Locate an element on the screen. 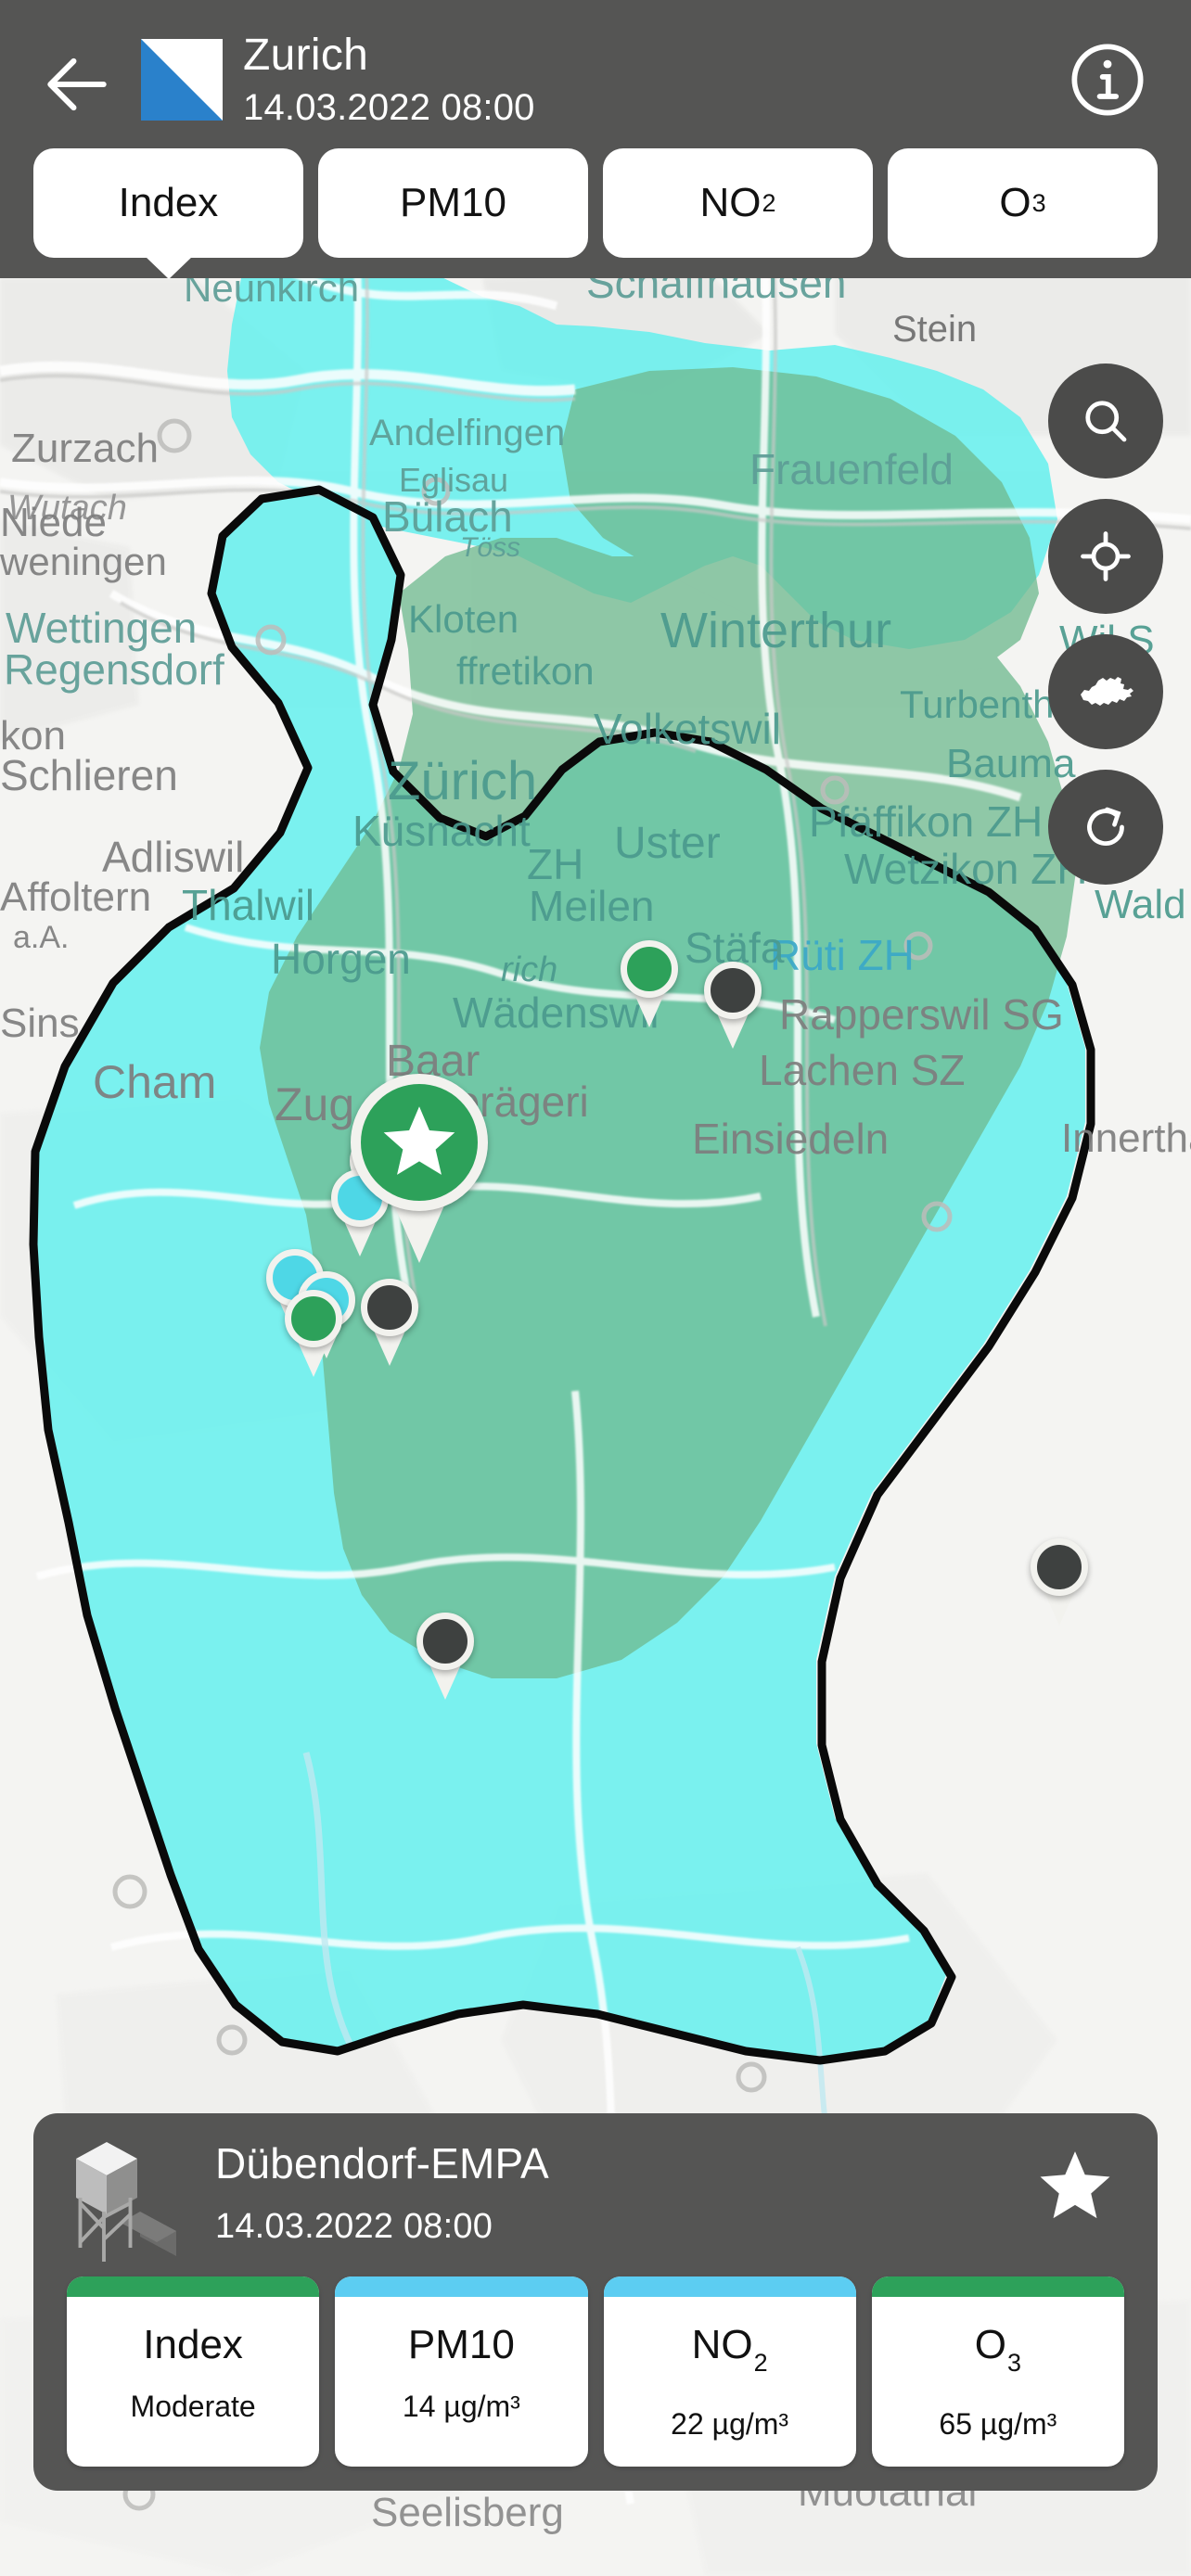 The width and height of the screenshot is (1191, 2576). measurement-card-pm10: PM10 14 µg/m³ is located at coordinates (462, 2371).